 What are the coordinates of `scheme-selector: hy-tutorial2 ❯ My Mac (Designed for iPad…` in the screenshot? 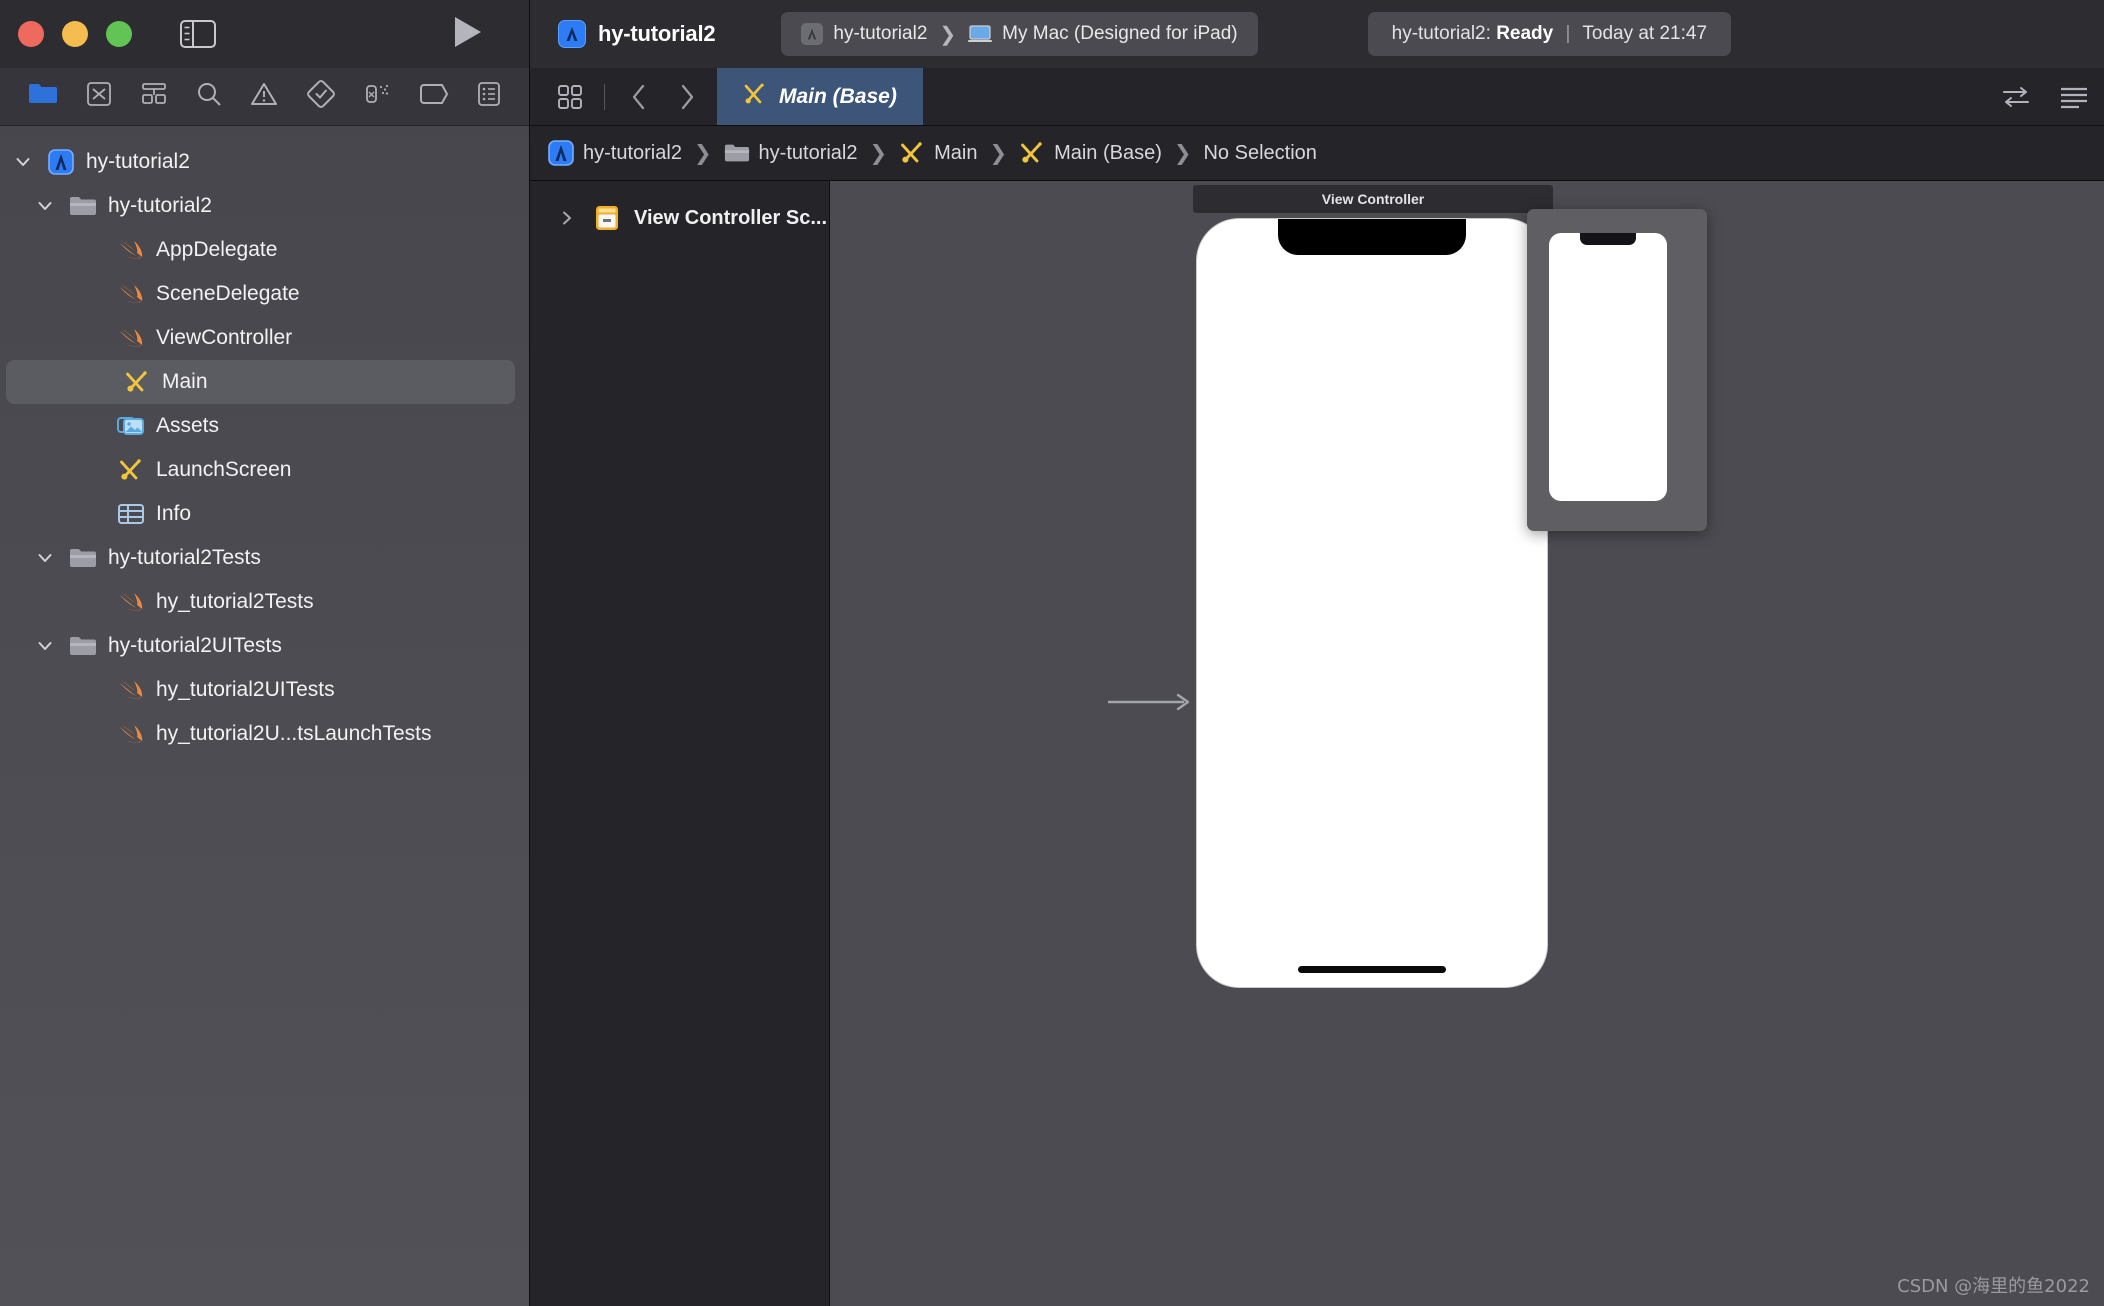 It's located at (1019, 34).